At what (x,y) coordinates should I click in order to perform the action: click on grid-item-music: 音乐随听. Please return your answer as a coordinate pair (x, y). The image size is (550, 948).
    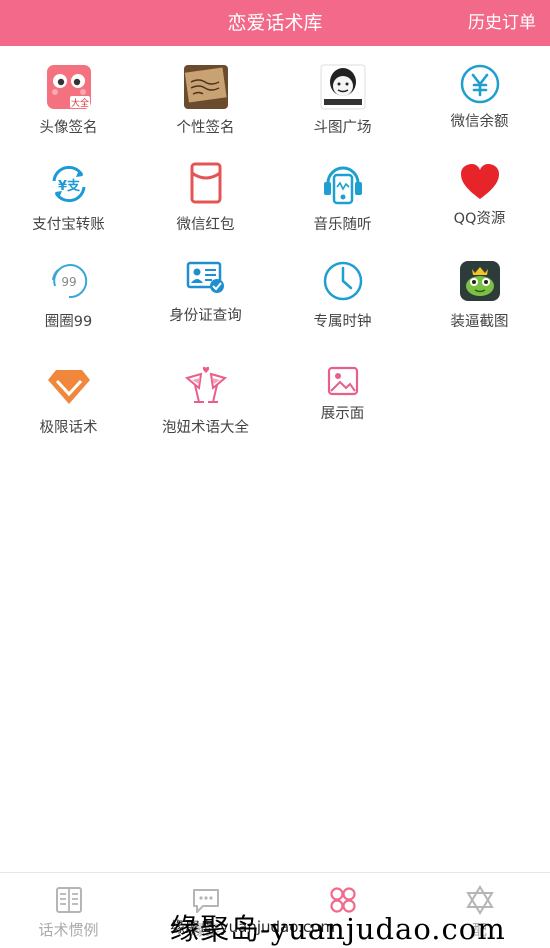
    Looking at the image, I should click on (342, 197).